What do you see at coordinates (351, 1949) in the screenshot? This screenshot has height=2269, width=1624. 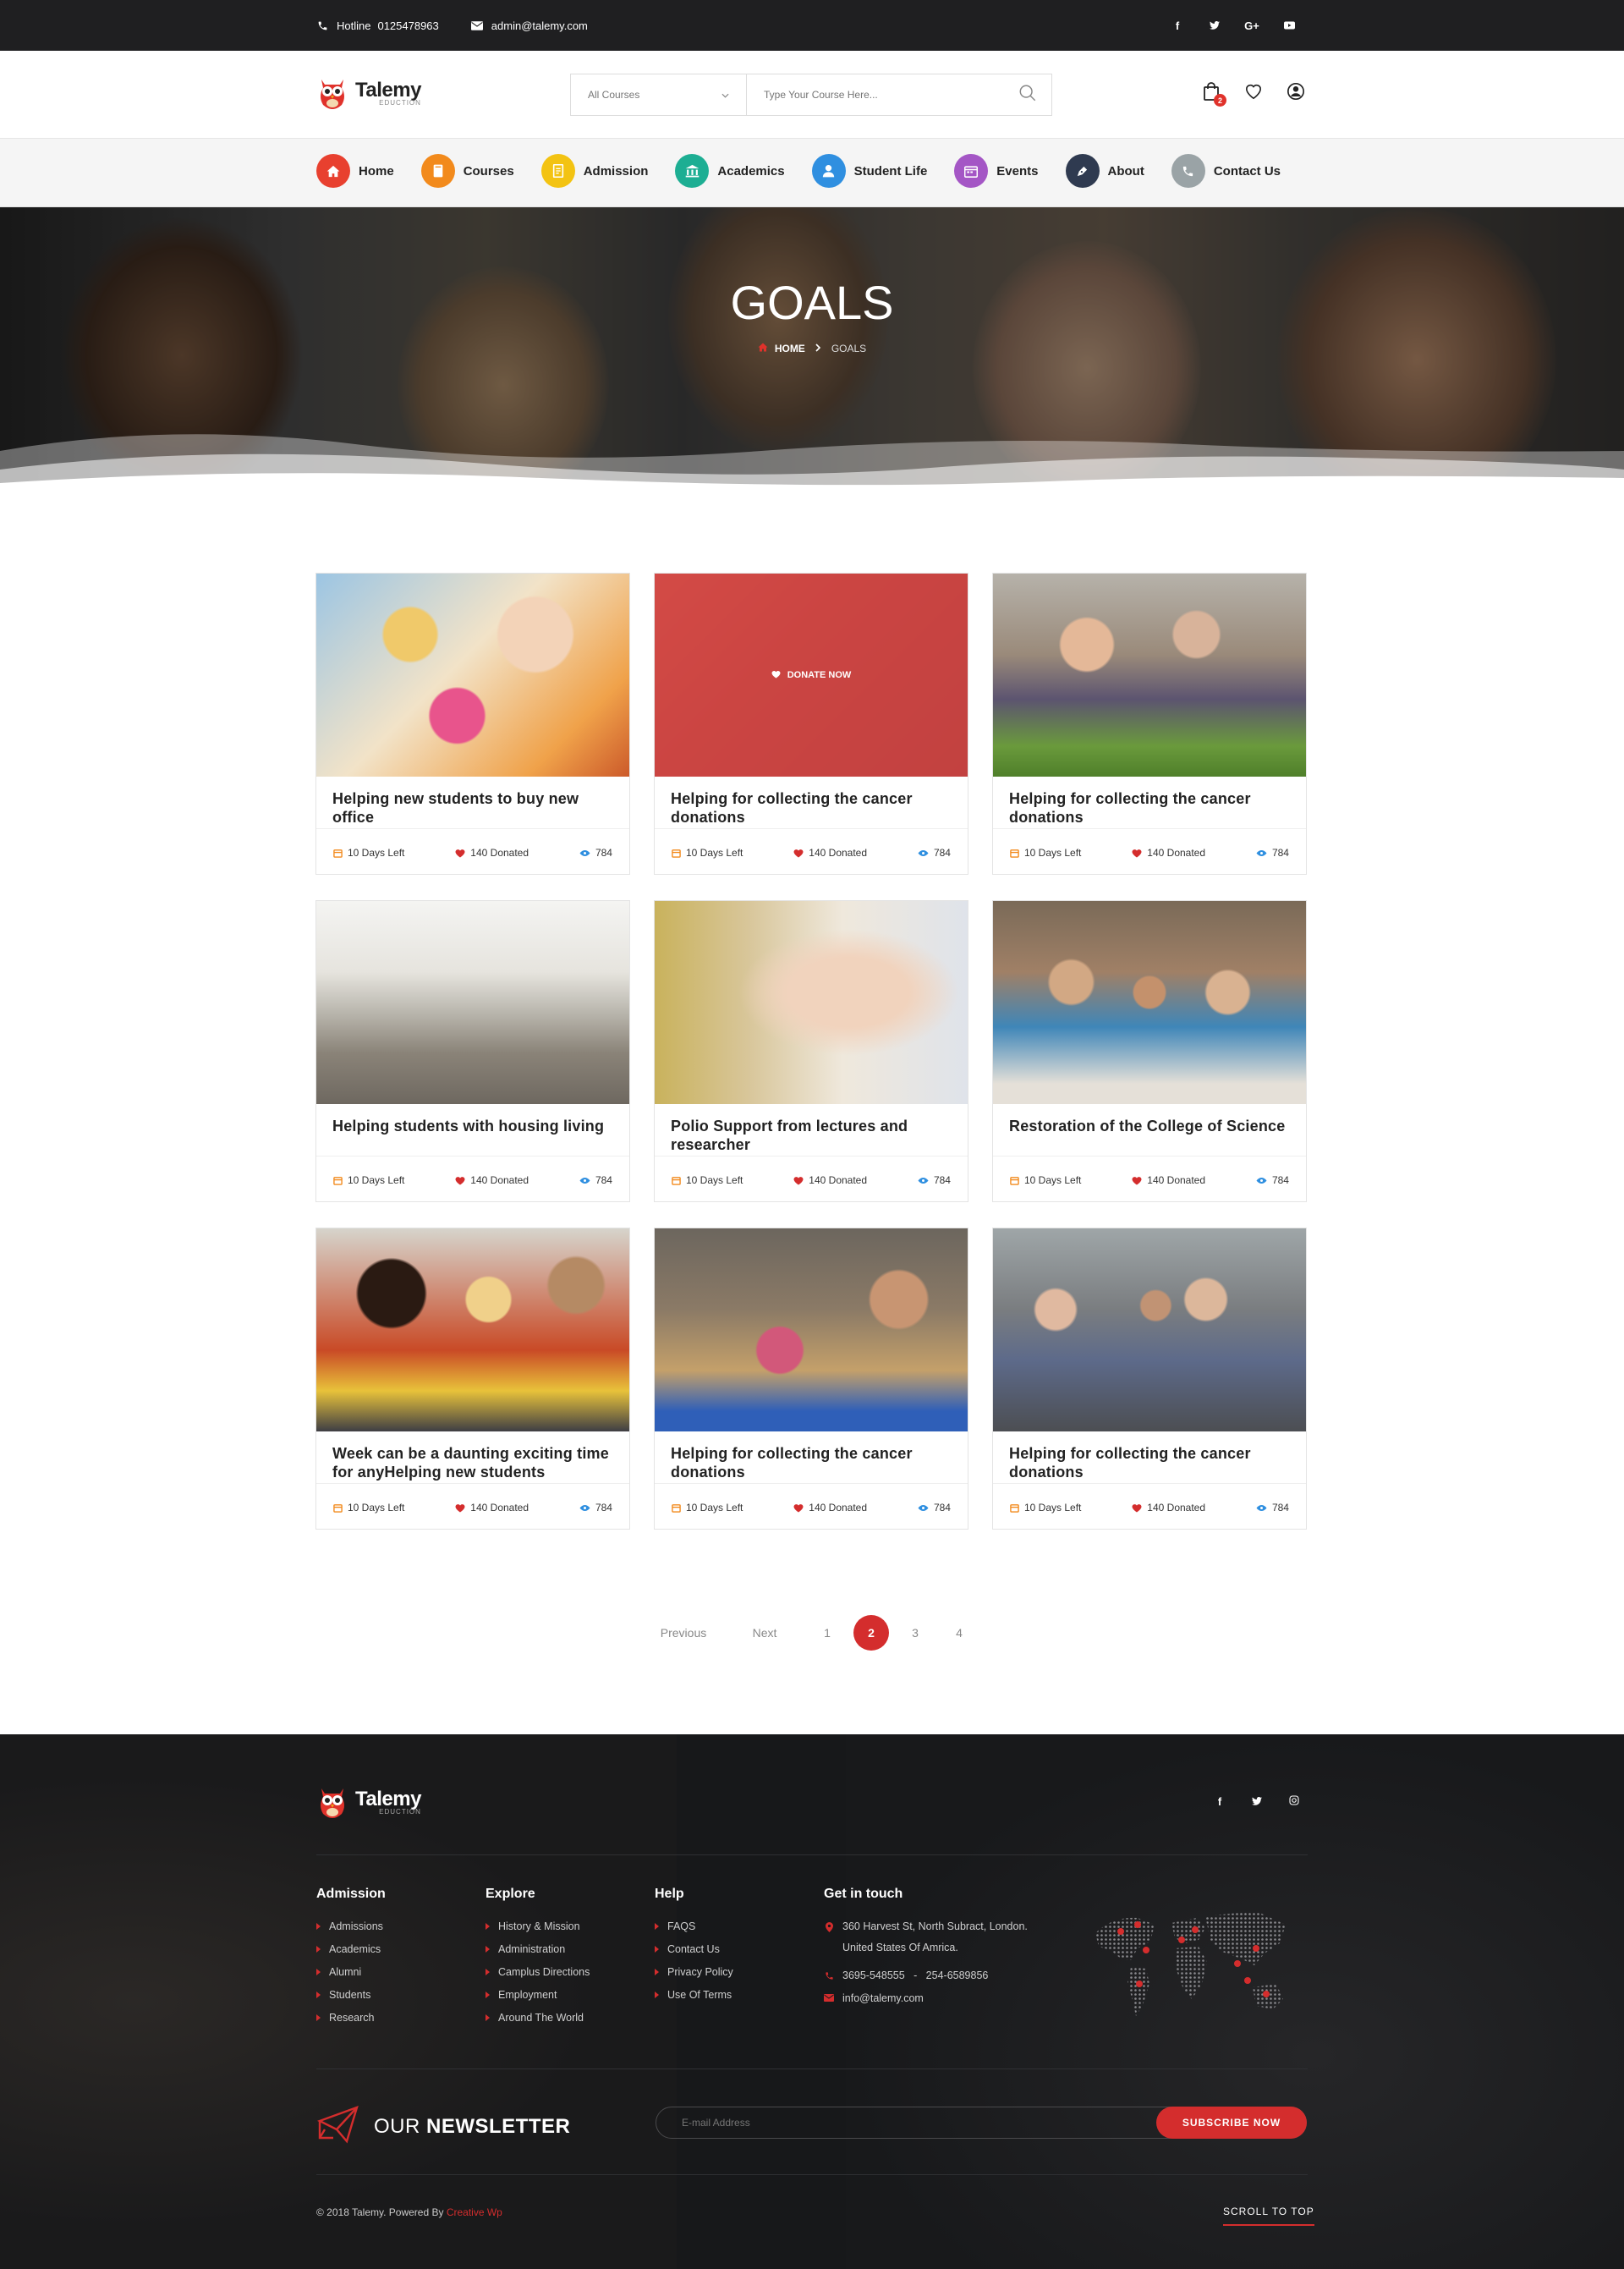 I see `footer-link: Academics` at bounding box center [351, 1949].